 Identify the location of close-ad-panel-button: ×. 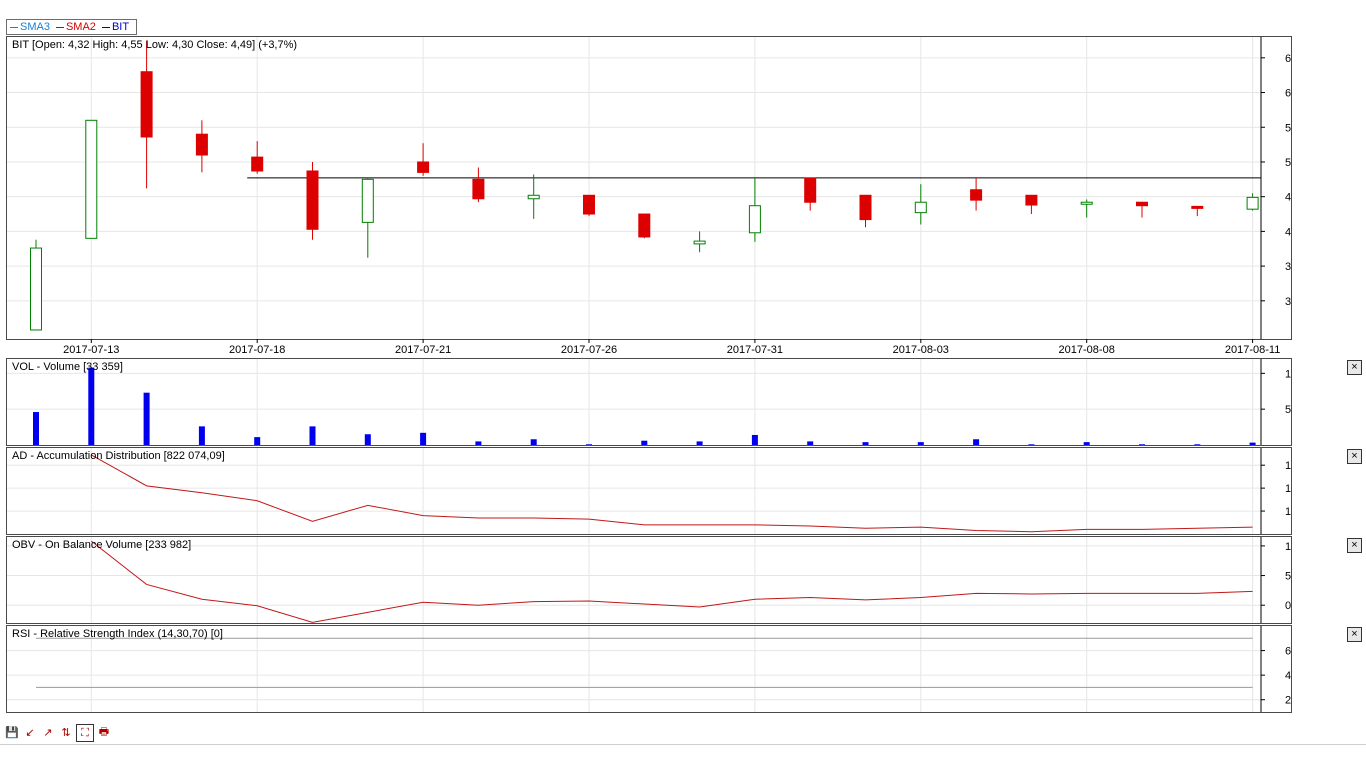
(1354, 456).